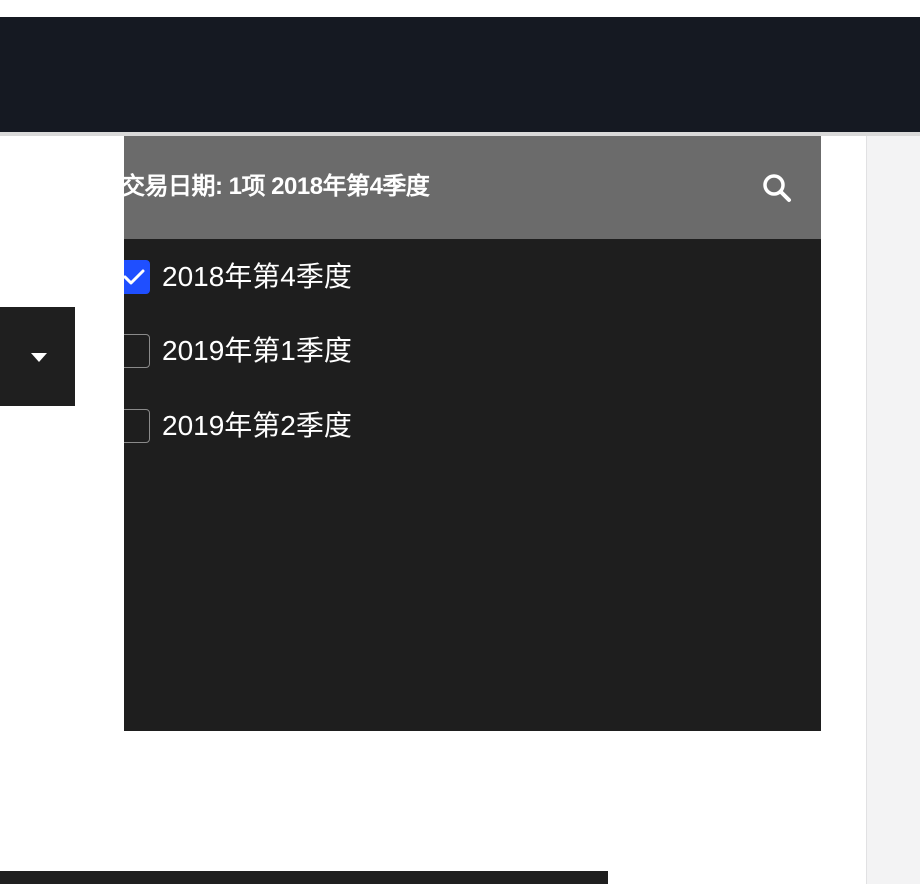 This screenshot has height=884, width=920. What do you see at coordinates (304, 877) in the screenshot?
I see `bottom-dark-bar` at bounding box center [304, 877].